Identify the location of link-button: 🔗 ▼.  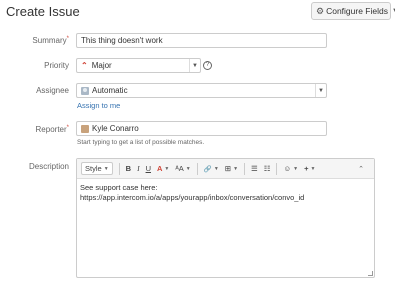
(211, 169).